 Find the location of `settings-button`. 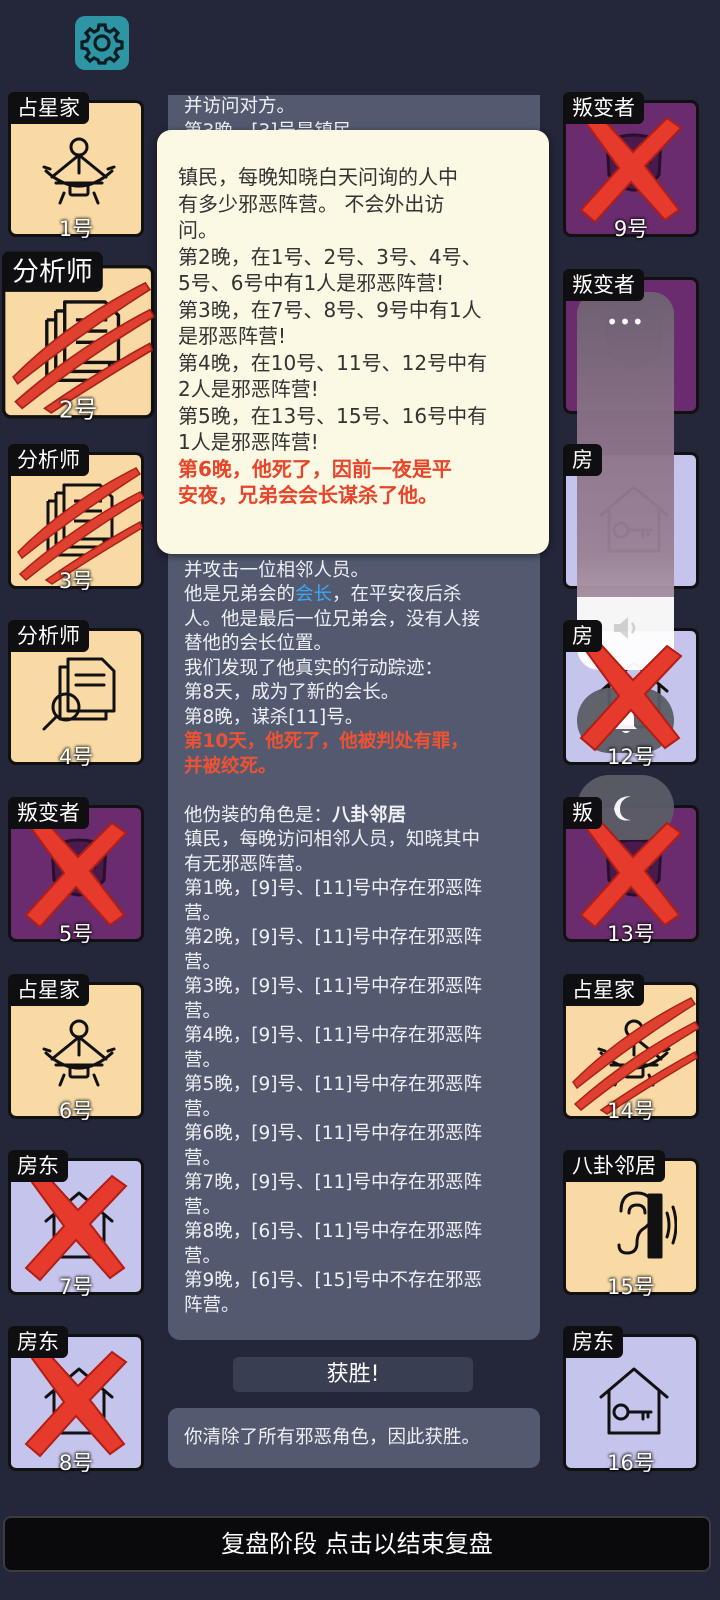

settings-button is located at coordinates (102, 43).